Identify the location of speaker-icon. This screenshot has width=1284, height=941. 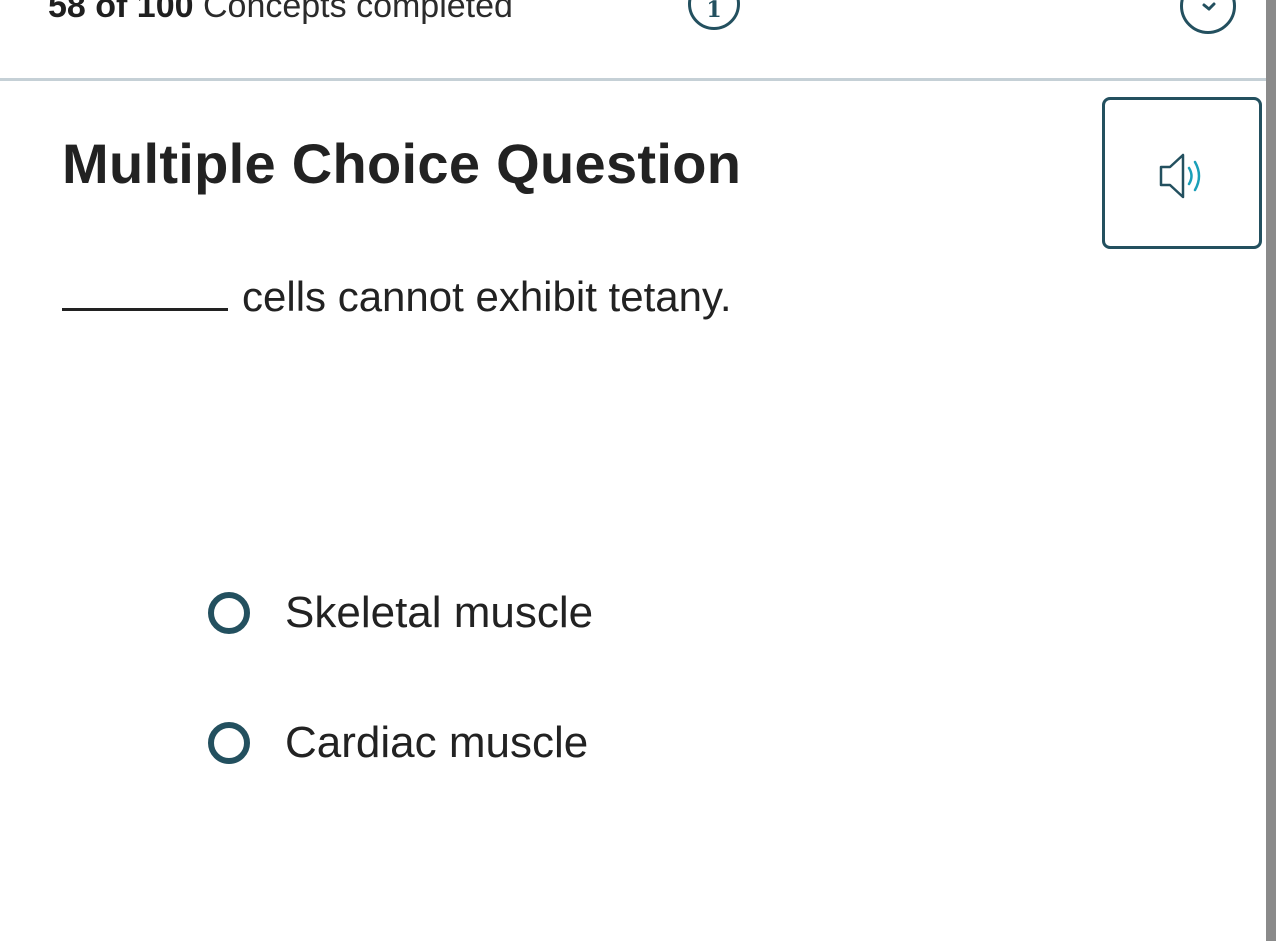
(1180, 176).